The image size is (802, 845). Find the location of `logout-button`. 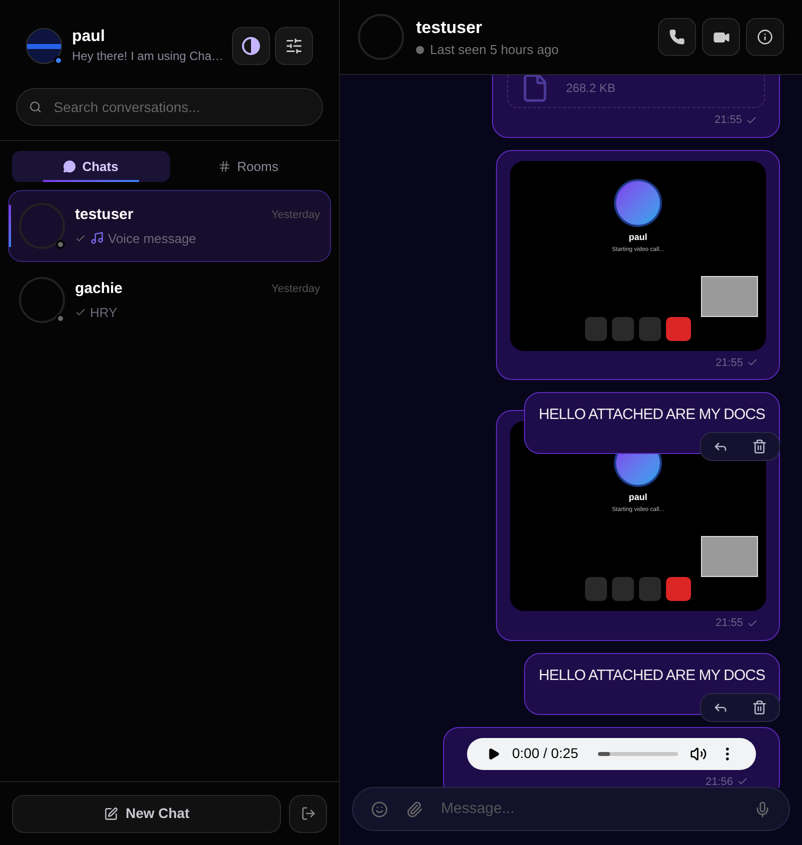

logout-button is located at coordinates (308, 813).